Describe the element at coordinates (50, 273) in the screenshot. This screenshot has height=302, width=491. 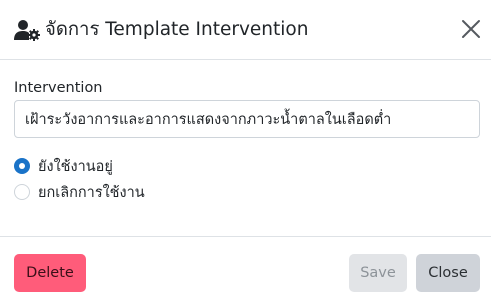
I see `delete-button: Delete` at that location.